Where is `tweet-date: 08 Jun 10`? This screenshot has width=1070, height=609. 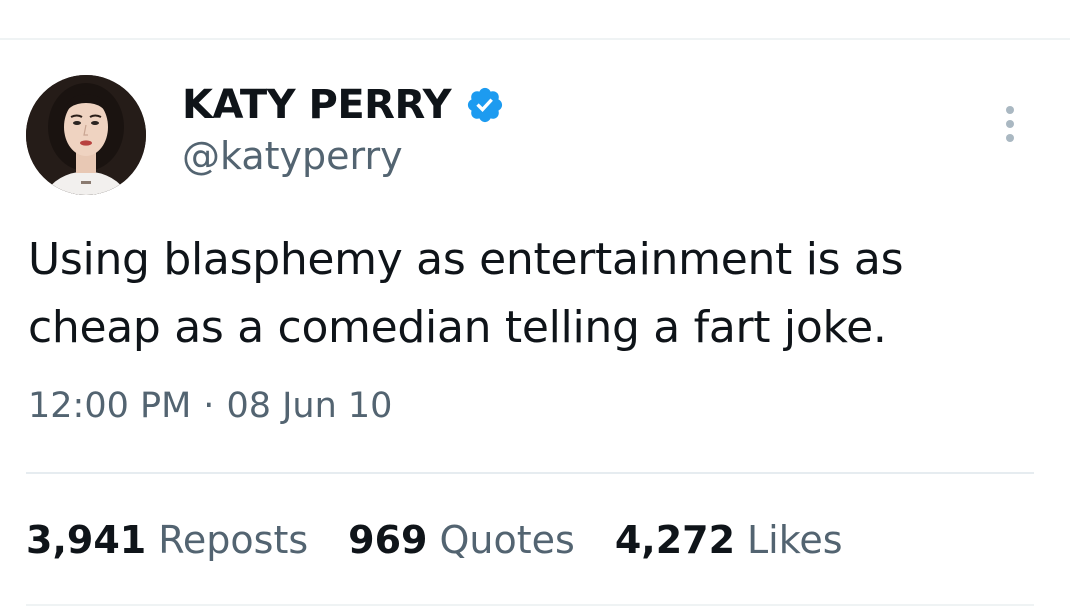 tweet-date: 08 Jun 10 is located at coordinates (309, 406).